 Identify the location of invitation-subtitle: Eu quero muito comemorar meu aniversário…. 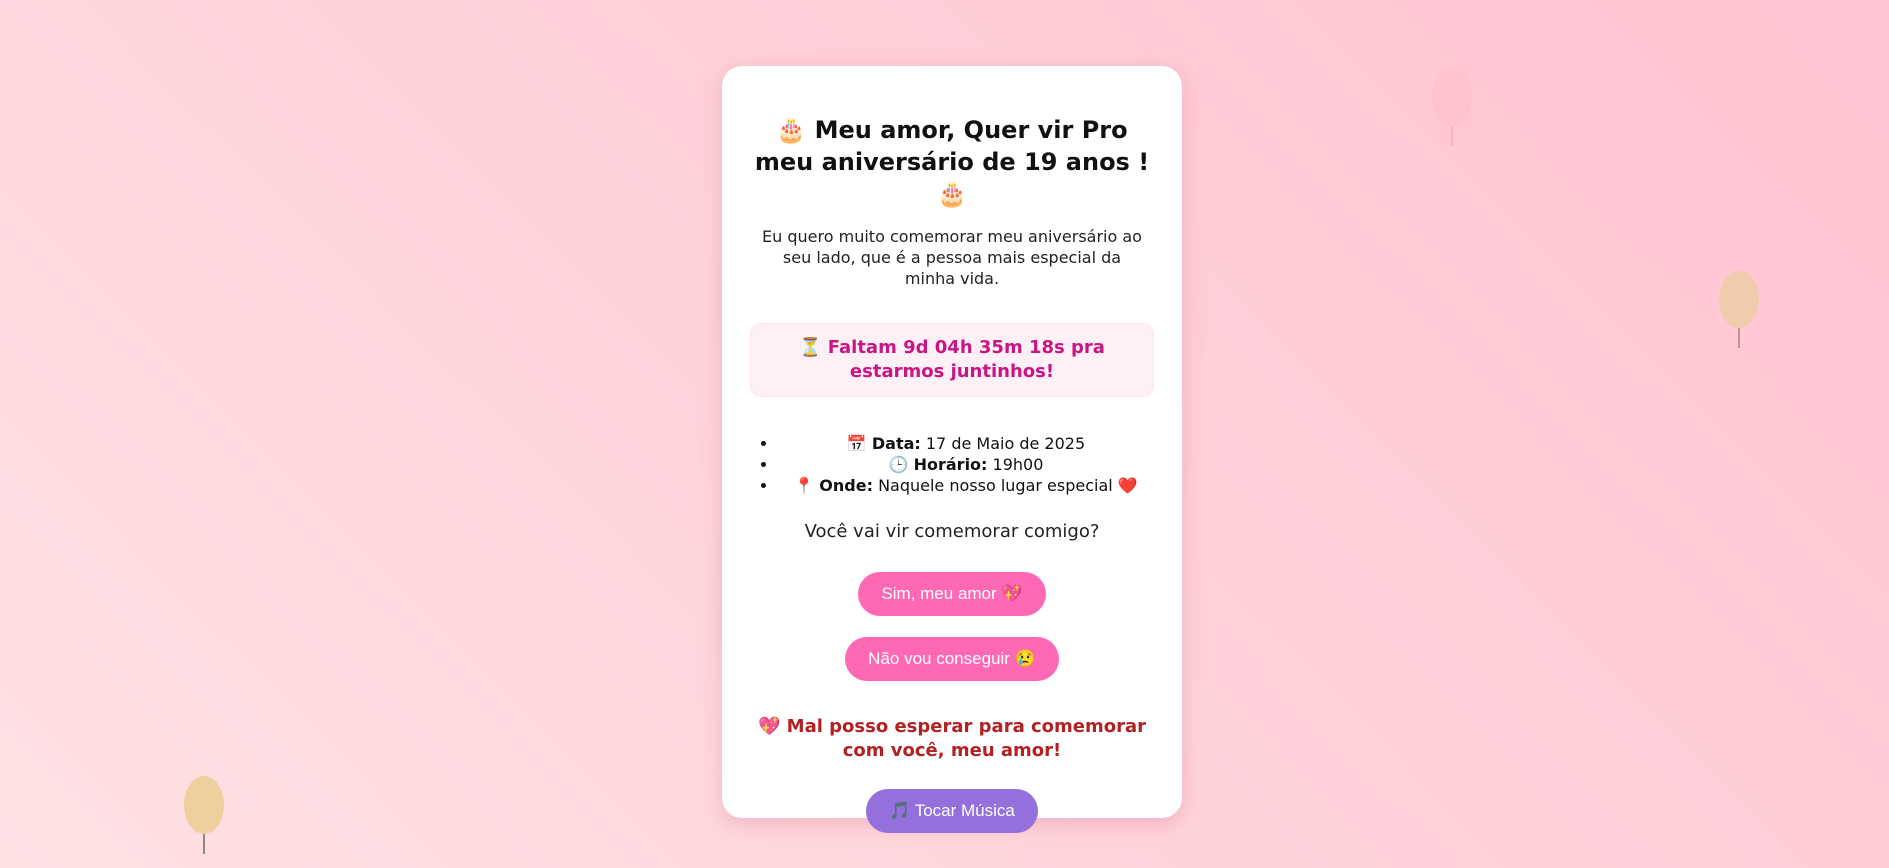
(952, 257).